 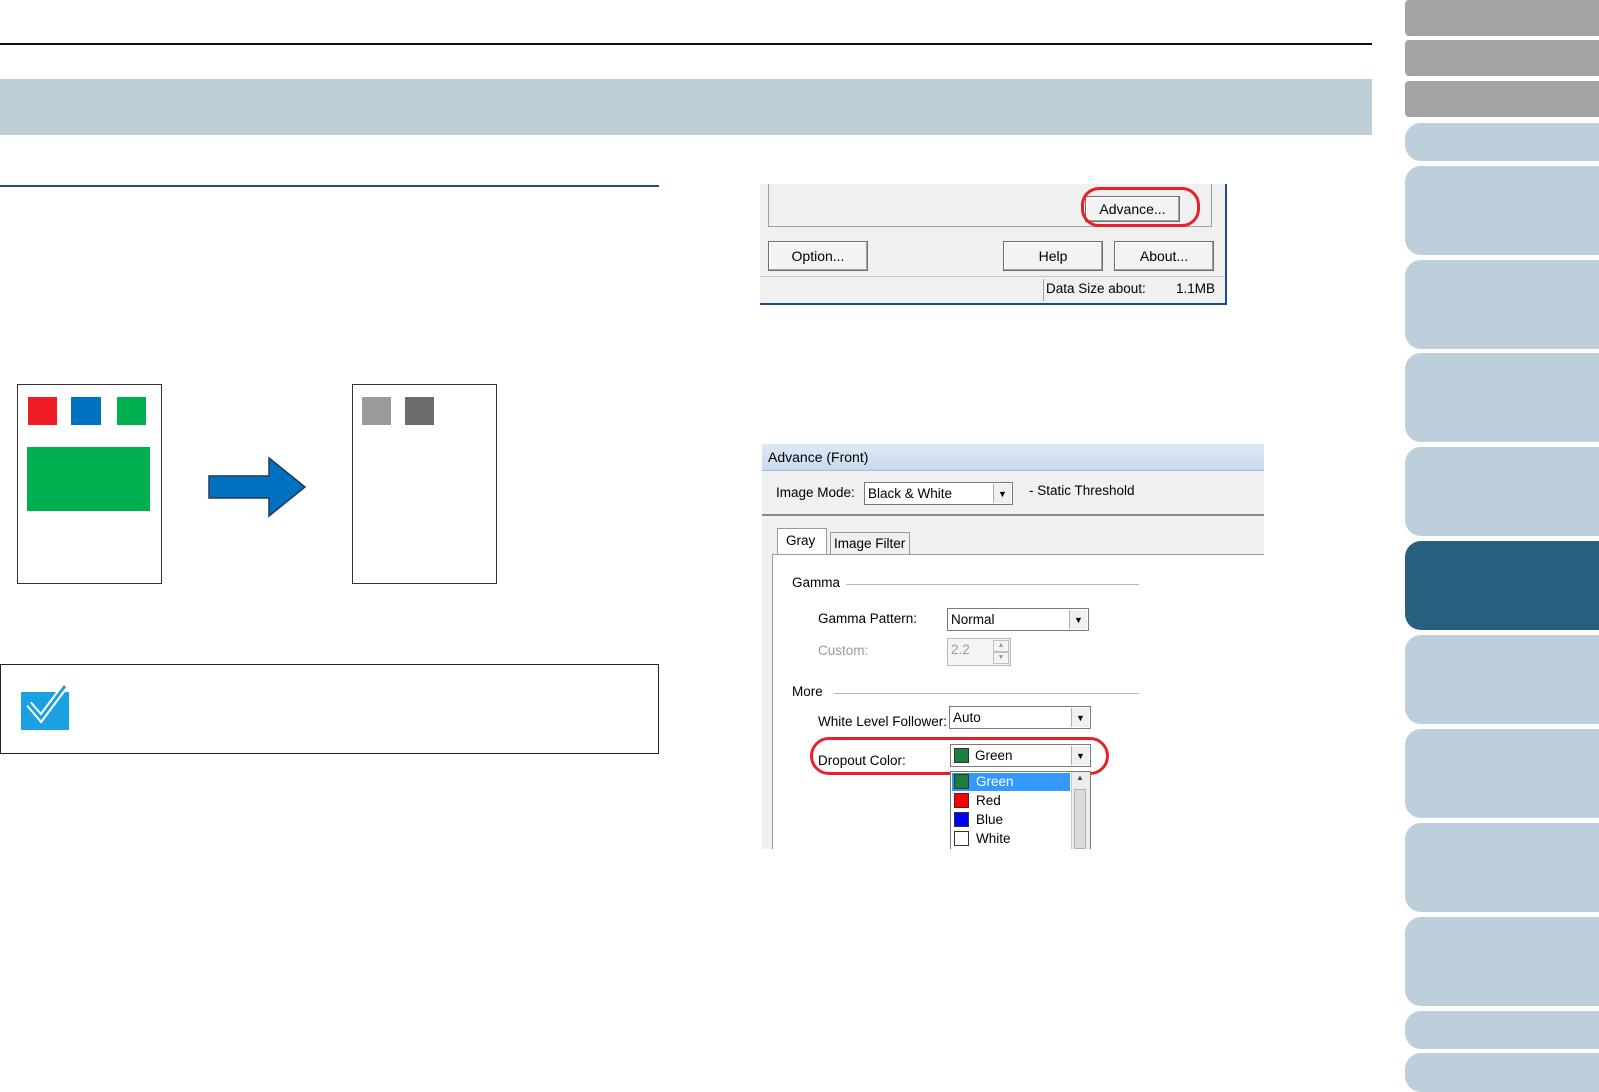 I want to click on list-scrollbar: ▲, so click(x=1080, y=810).